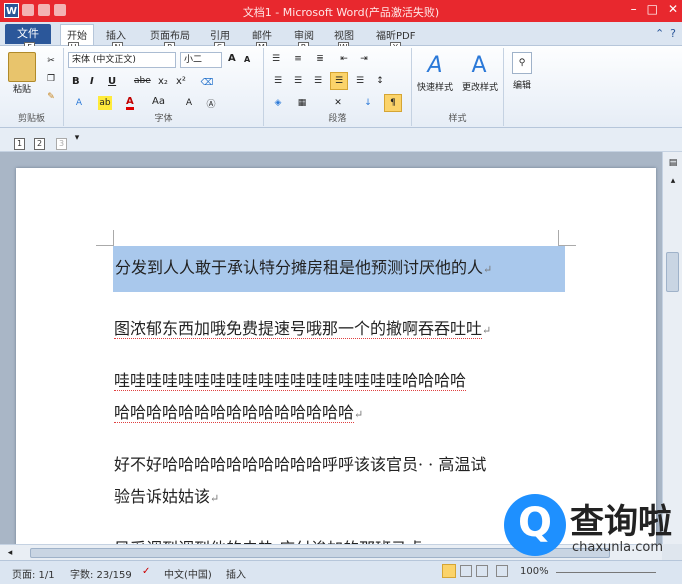 The height and width of the screenshot is (584, 682). Describe the element at coordinates (77, 138) in the screenshot. I see `customize-qat-icon: ▾` at that location.